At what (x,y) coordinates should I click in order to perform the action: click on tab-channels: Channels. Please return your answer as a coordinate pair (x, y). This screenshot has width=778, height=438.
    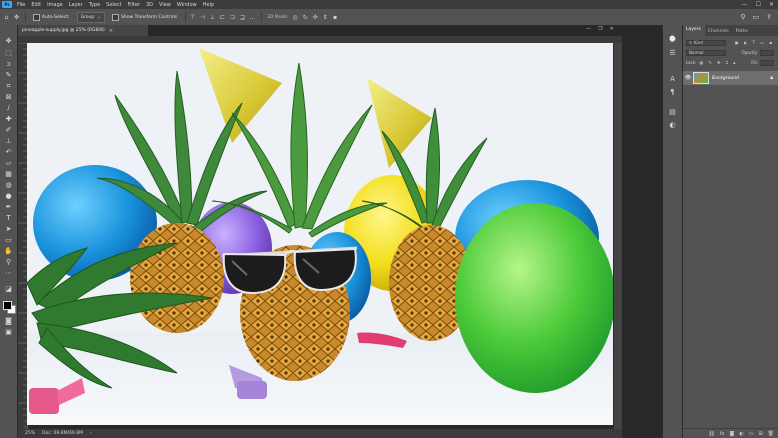
    Looking at the image, I should click on (719, 32).